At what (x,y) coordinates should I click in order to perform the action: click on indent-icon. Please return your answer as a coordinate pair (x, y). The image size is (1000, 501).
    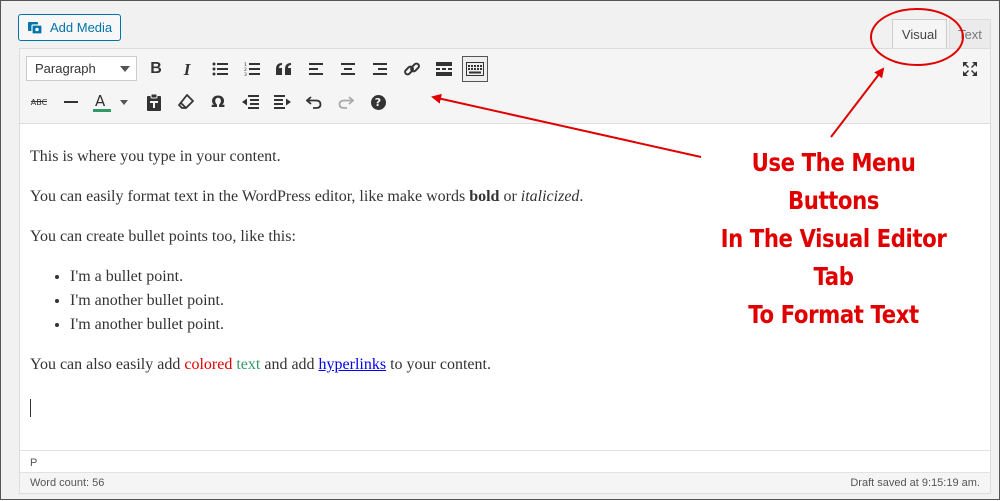
    Looking at the image, I should click on (282, 102).